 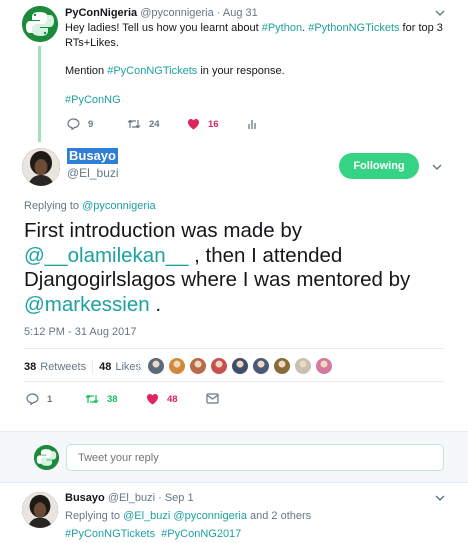 I want to click on reply-author-name: Busayo, so click(x=85, y=498).